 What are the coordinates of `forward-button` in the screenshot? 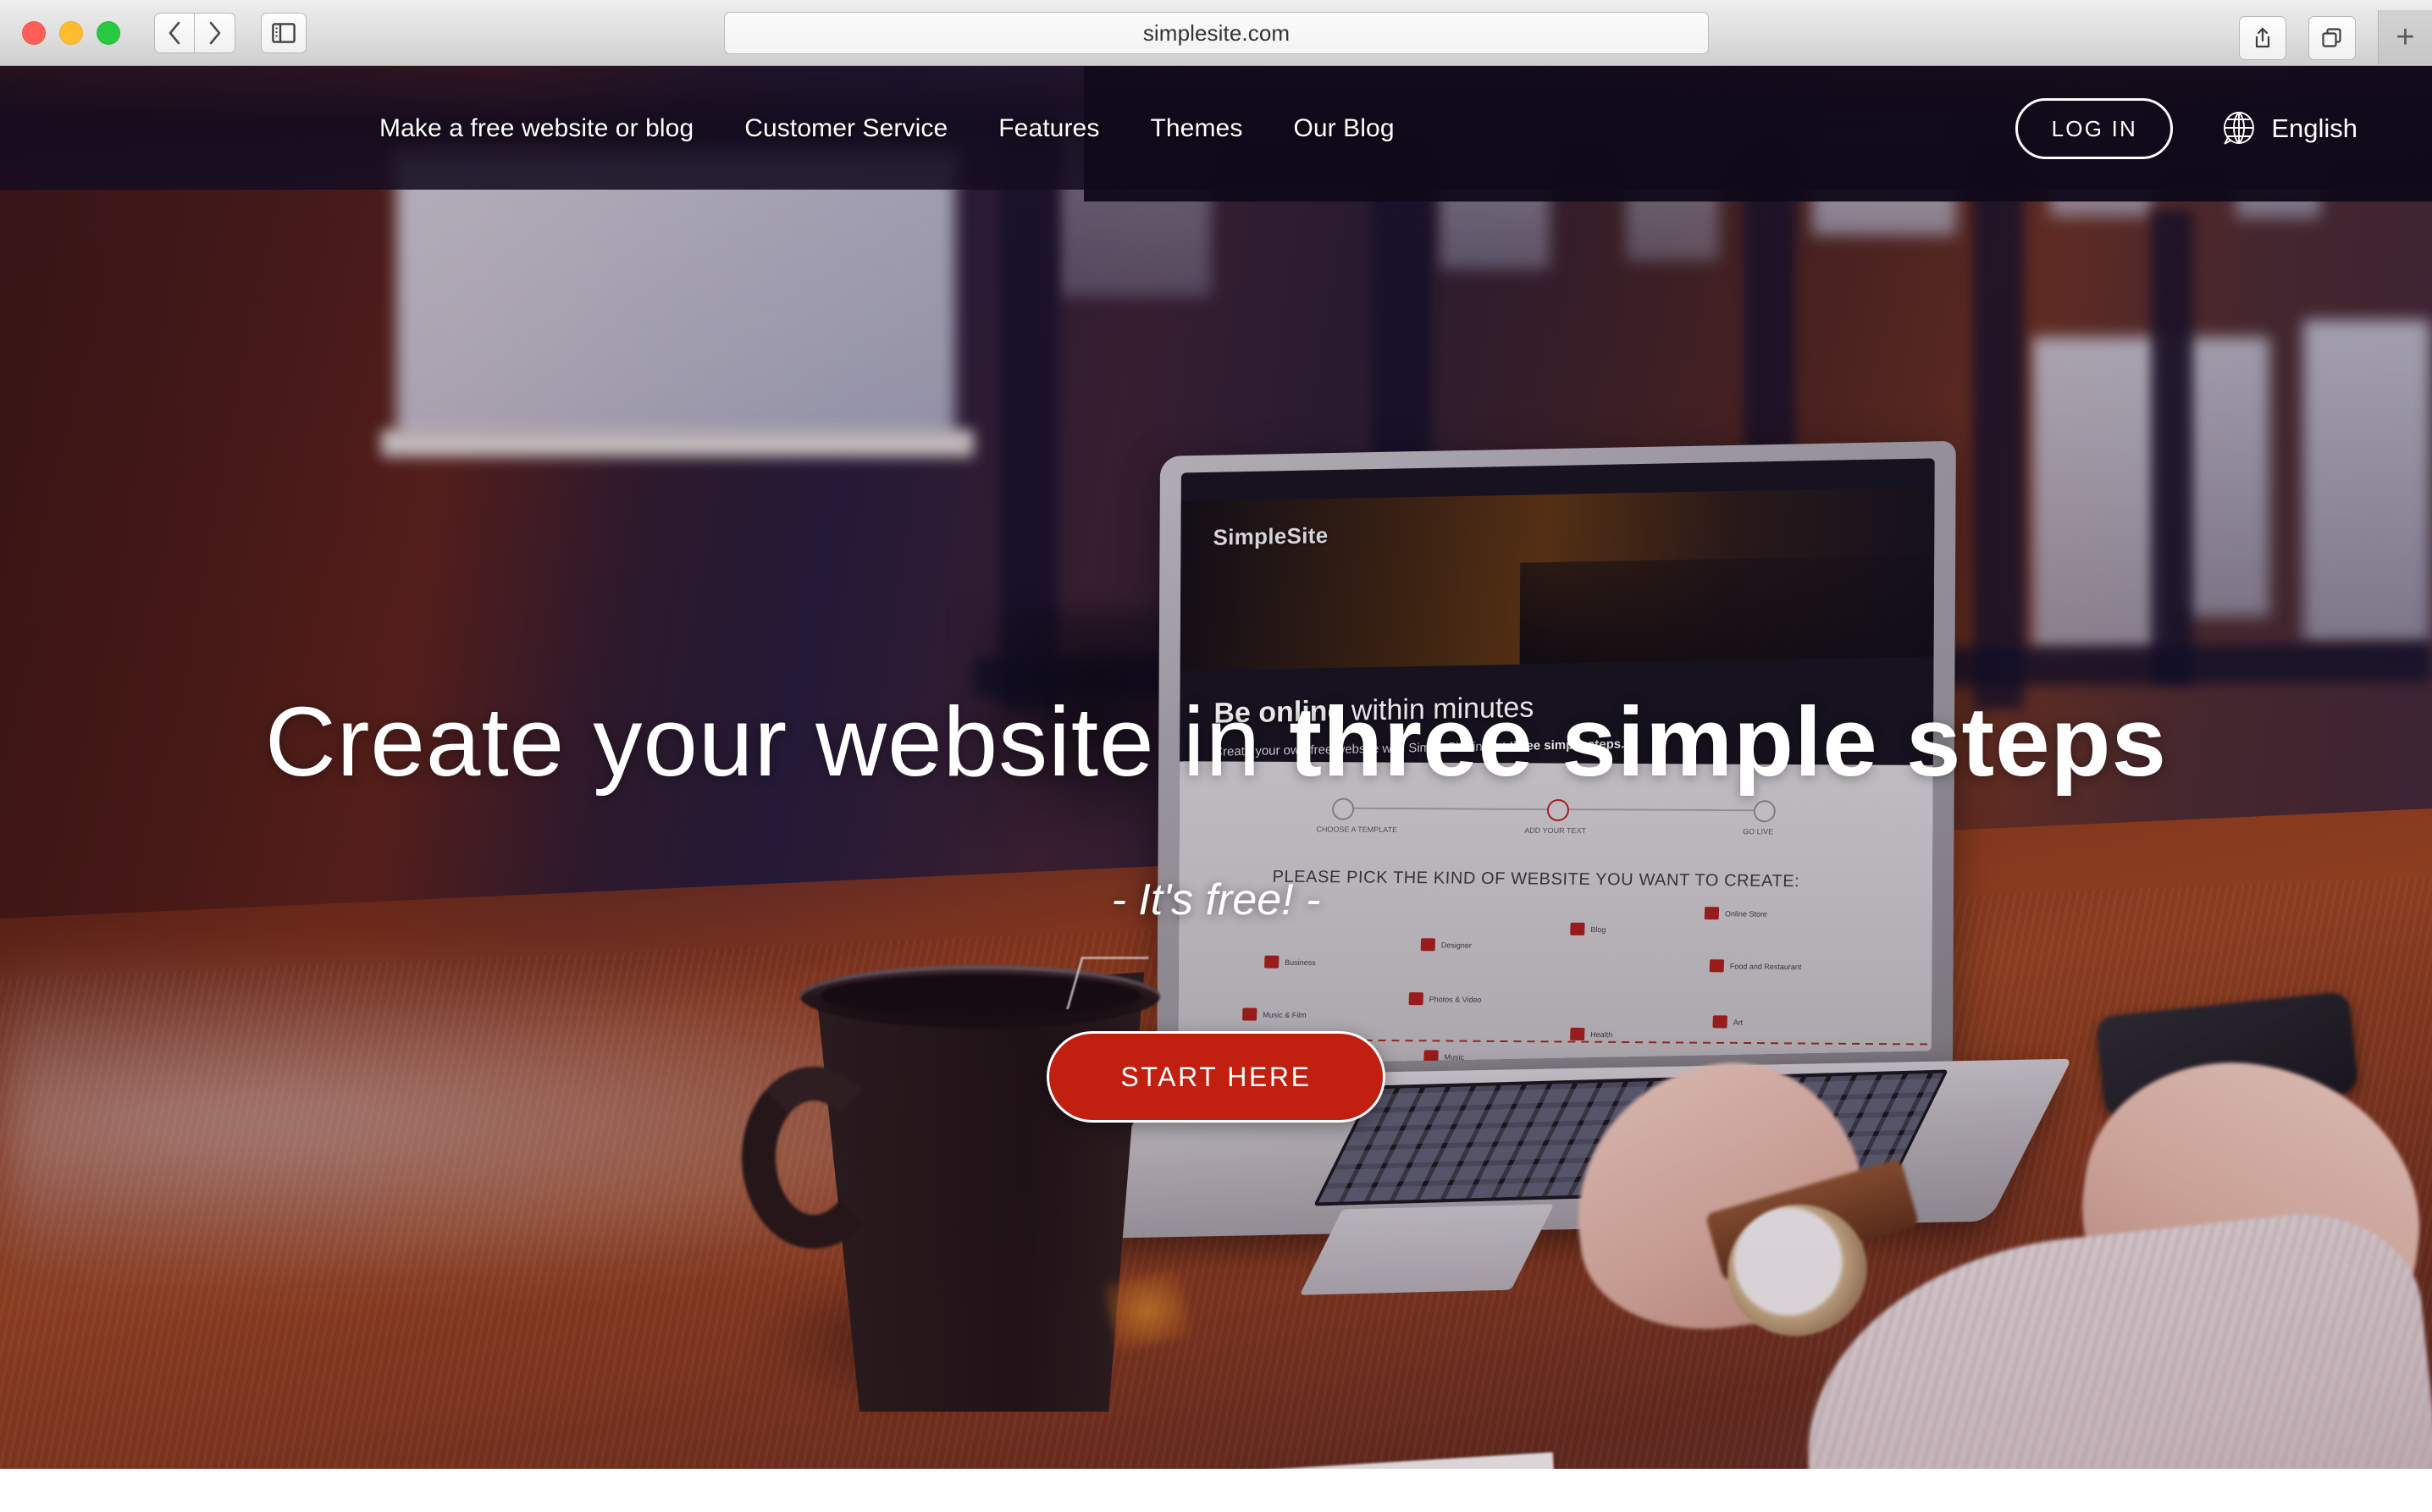 It's located at (215, 32).